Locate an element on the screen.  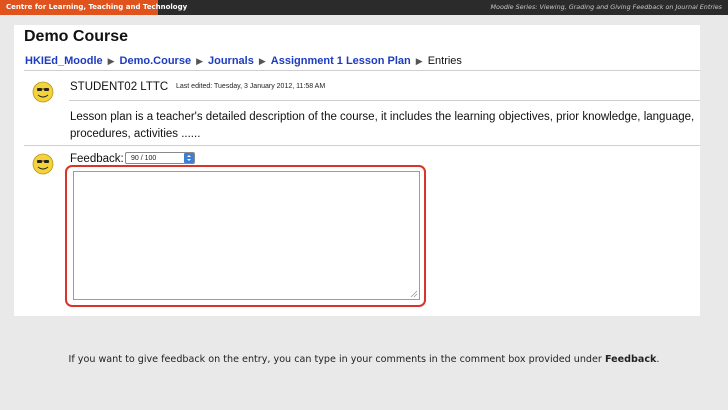
grade-select-value: 90 / 100 is located at coordinates (144, 158).